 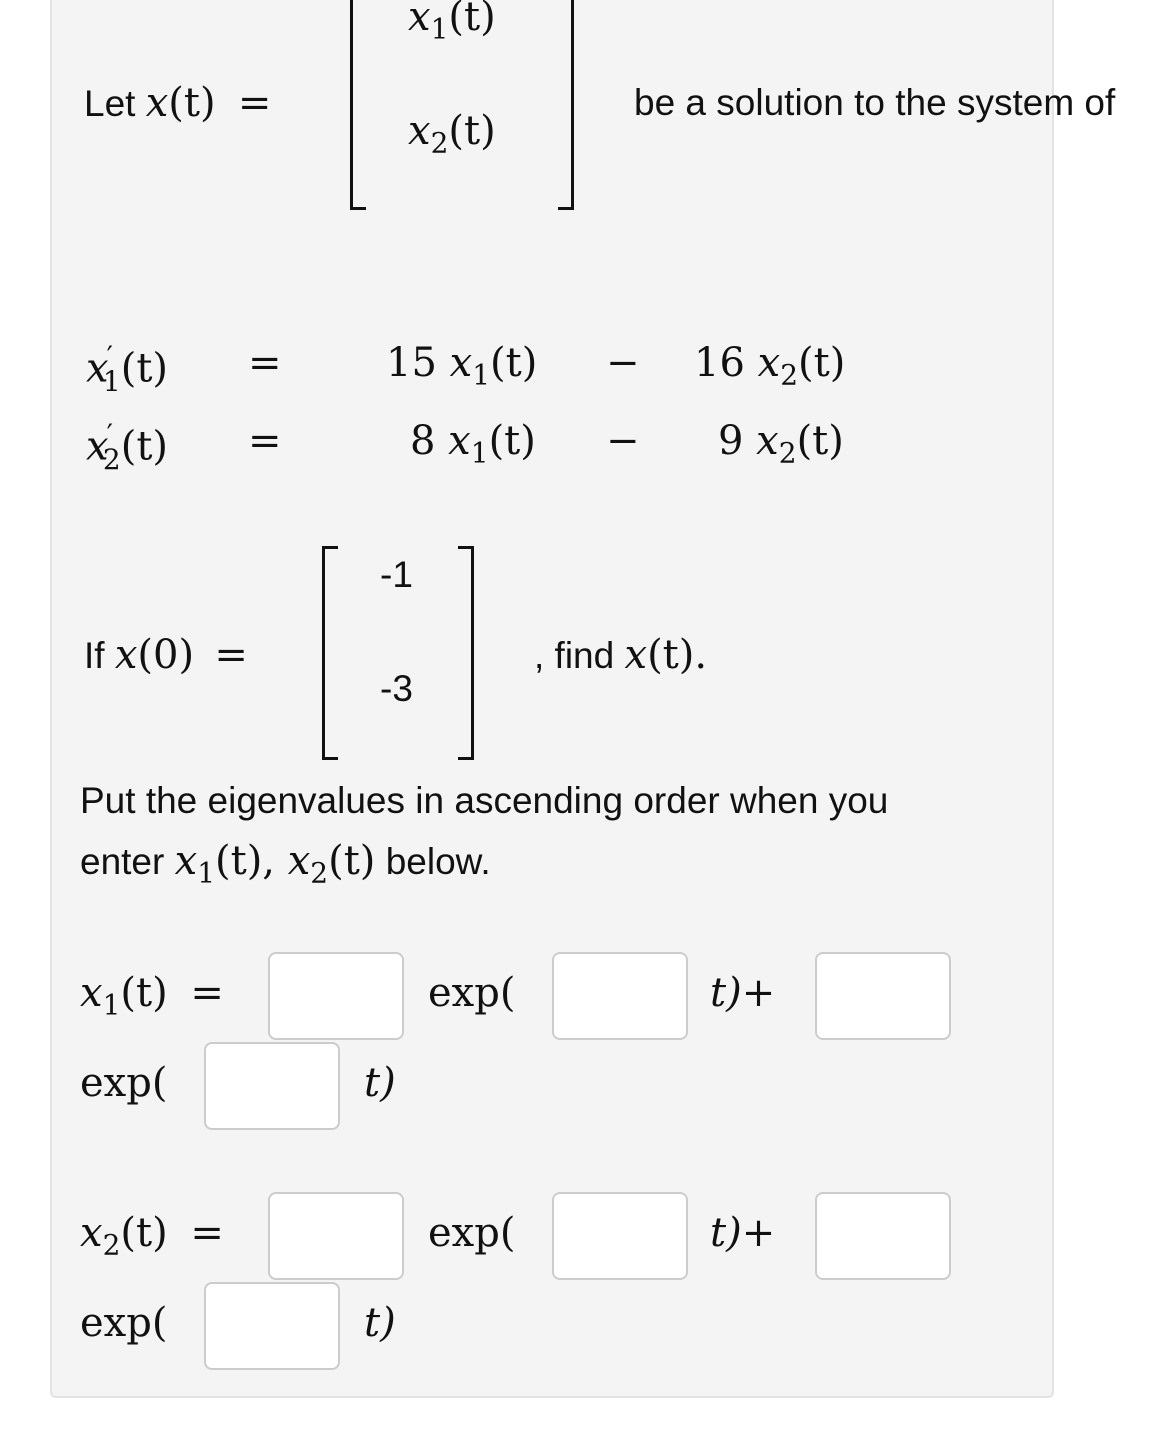 I want to click on x1-rate-2-input, so click(x=272, y=1086).